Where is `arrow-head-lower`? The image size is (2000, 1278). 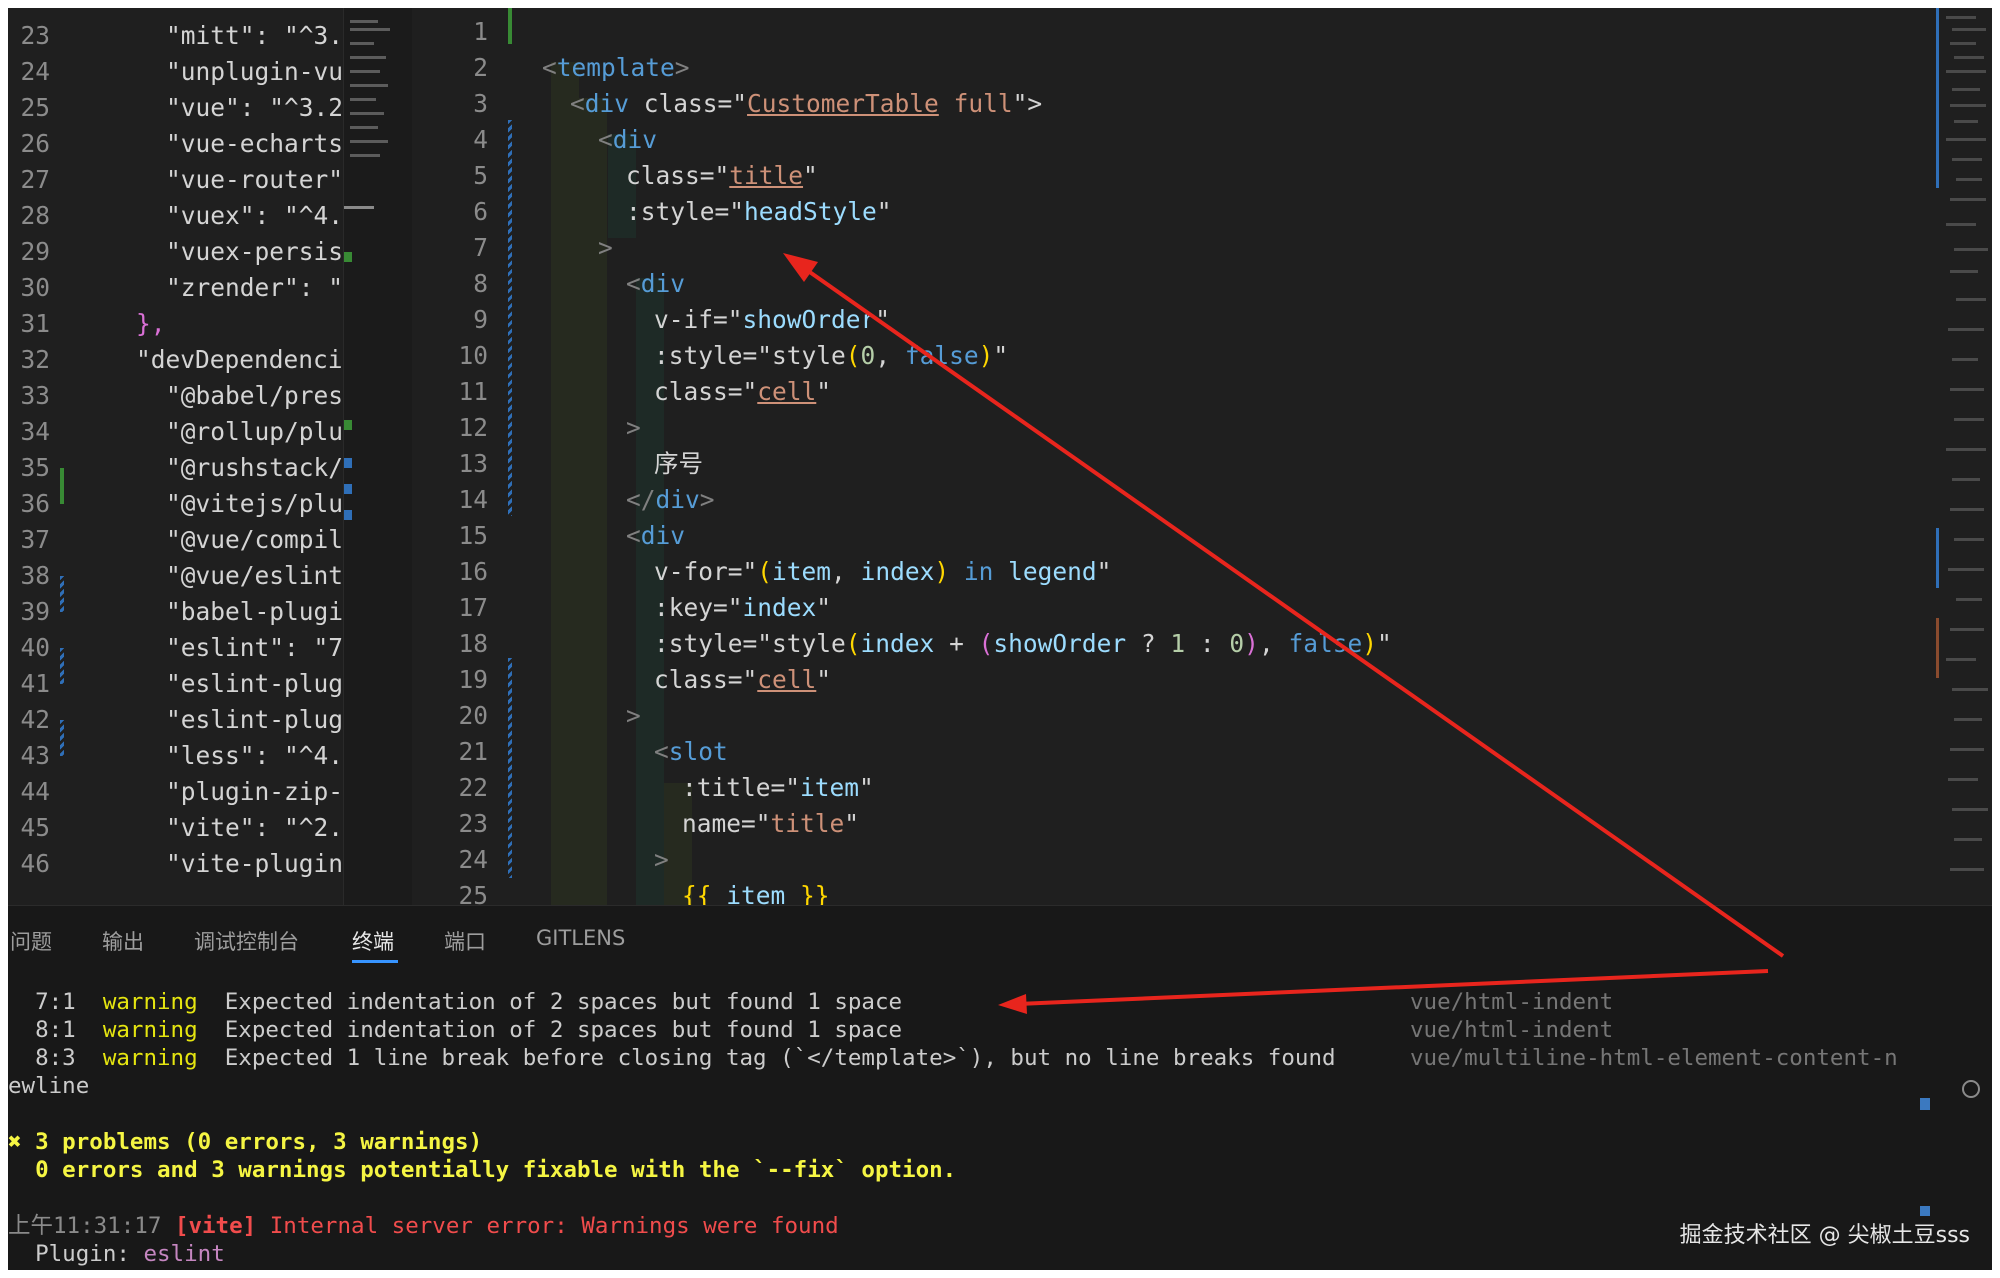
arrow-head-lower is located at coordinates (1012, 1004).